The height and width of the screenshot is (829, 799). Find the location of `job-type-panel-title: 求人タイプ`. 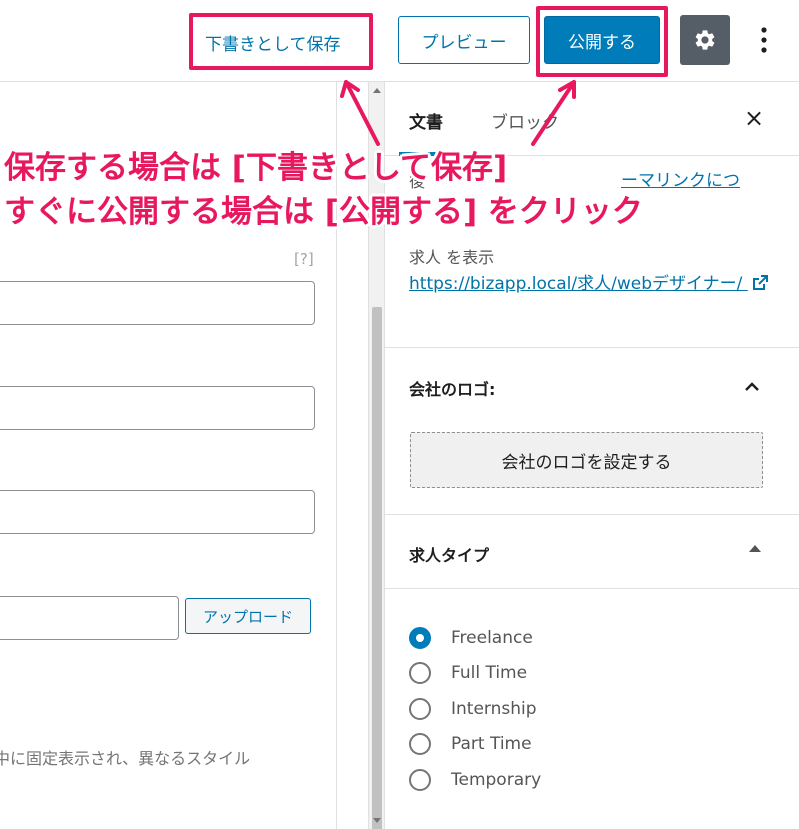

job-type-panel-title: 求人タイプ is located at coordinates (449, 554).